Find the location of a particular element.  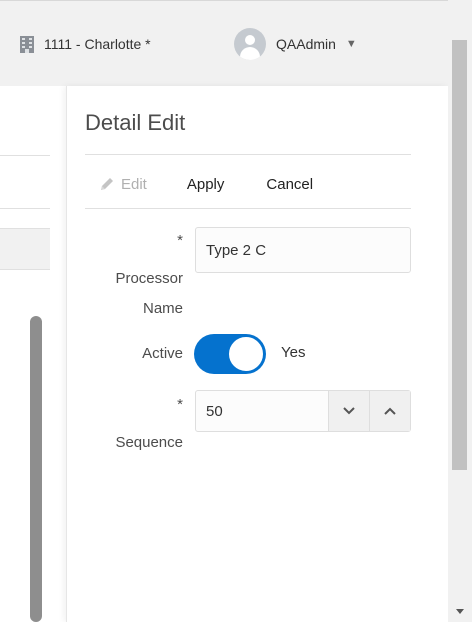

list-row-selected is located at coordinates (25, 249).